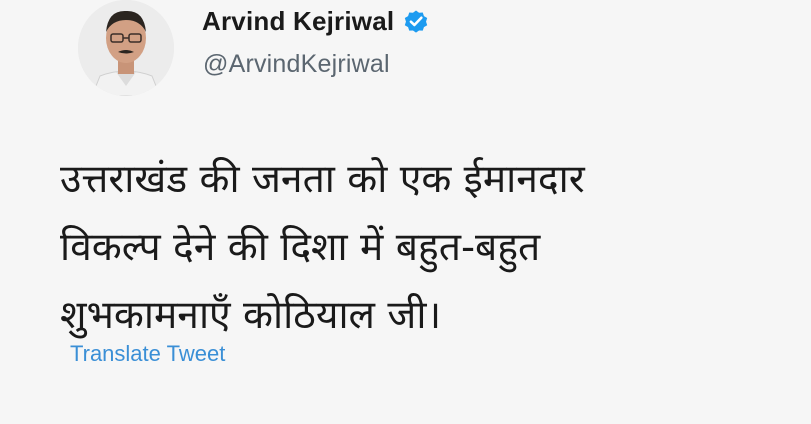  I want to click on verified-badge-icon, so click(416, 21).